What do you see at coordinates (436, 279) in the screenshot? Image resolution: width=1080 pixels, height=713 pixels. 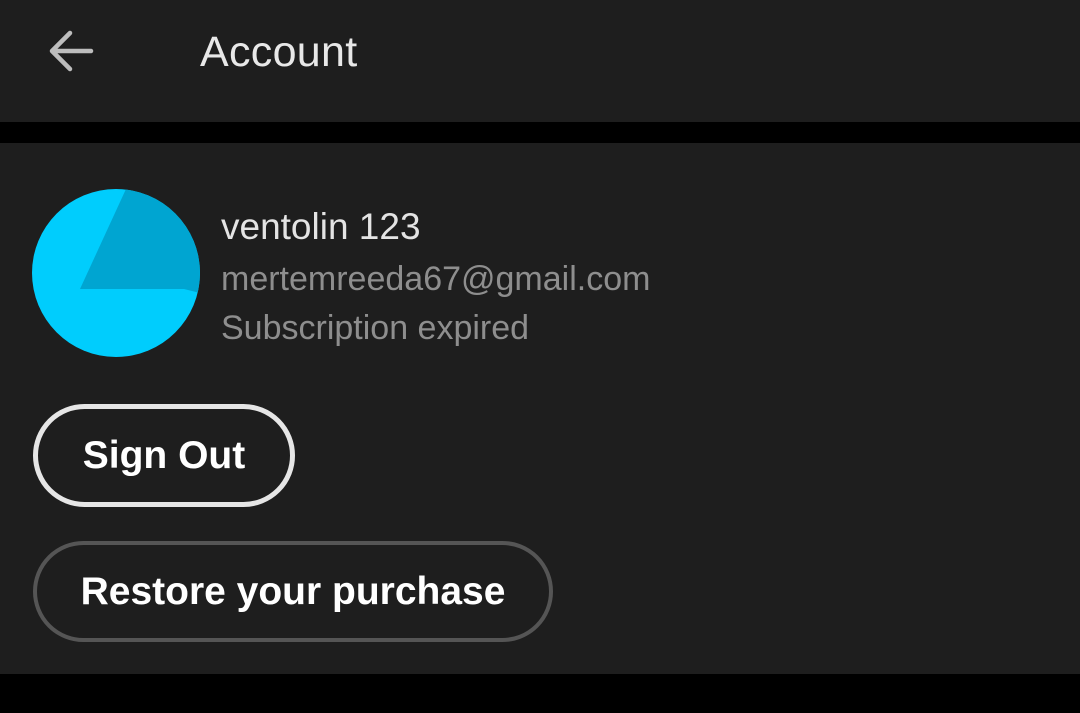 I see `user-email: mertemreeda67@gmail.com` at bounding box center [436, 279].